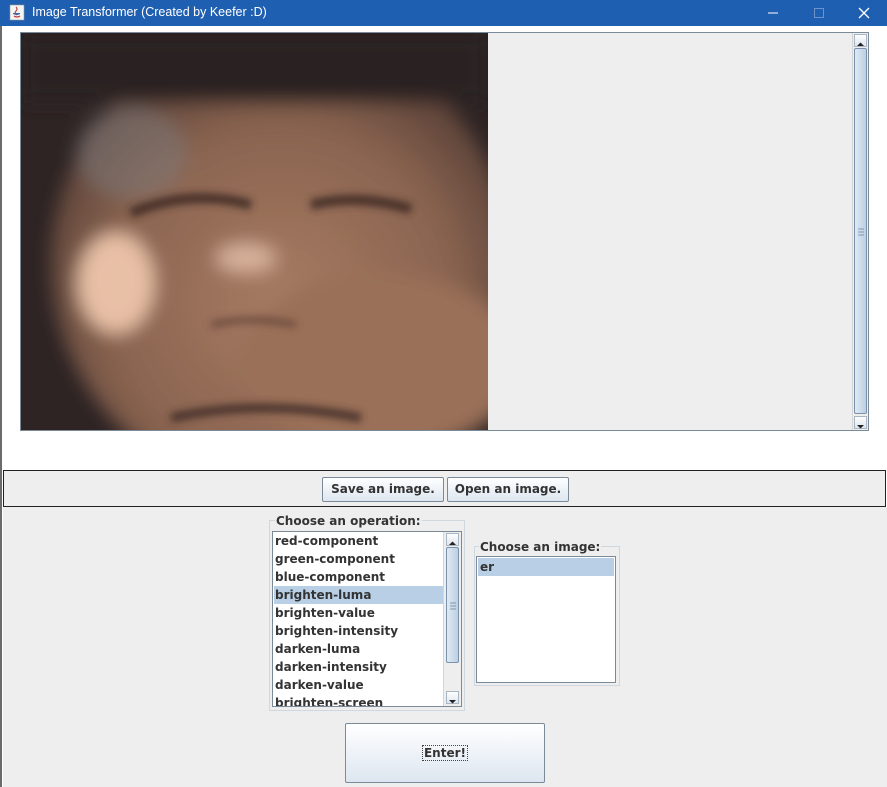 Image resolution: width=887 pixels, height=787 pixels. What do you see at coordinates (360, 685) in the screenshot?
I see `list-item-darken-value: darken-value` at bounding box center [360, 685].